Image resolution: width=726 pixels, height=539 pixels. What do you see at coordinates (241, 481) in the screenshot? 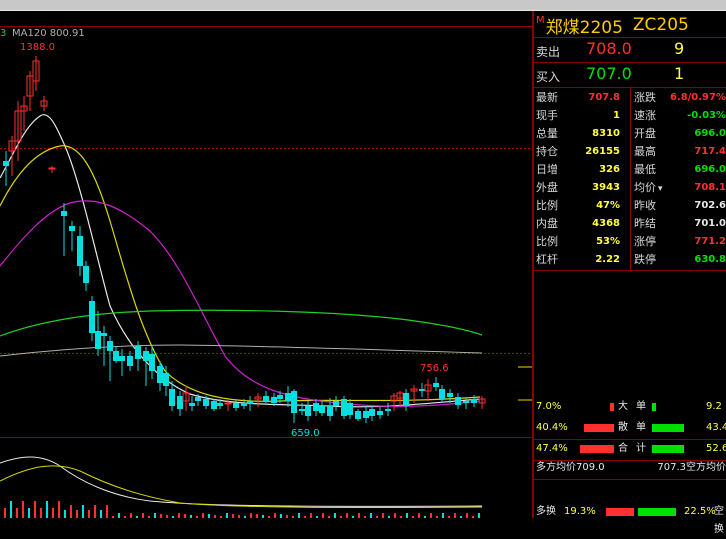
I see `volume-ma-white` at bounding box center [241, 481].